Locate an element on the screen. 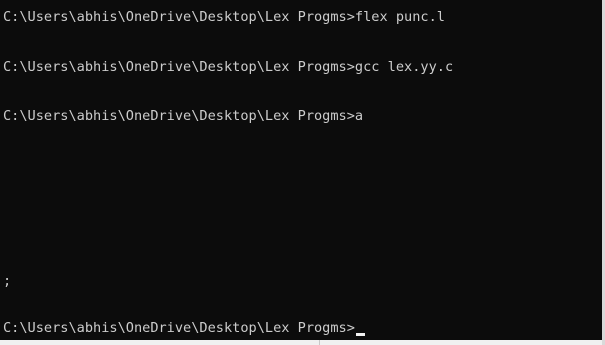 Image resolution: width=605 pixels, height=345 pixels. program-output-line: ; is located at coordinates (7, 281).